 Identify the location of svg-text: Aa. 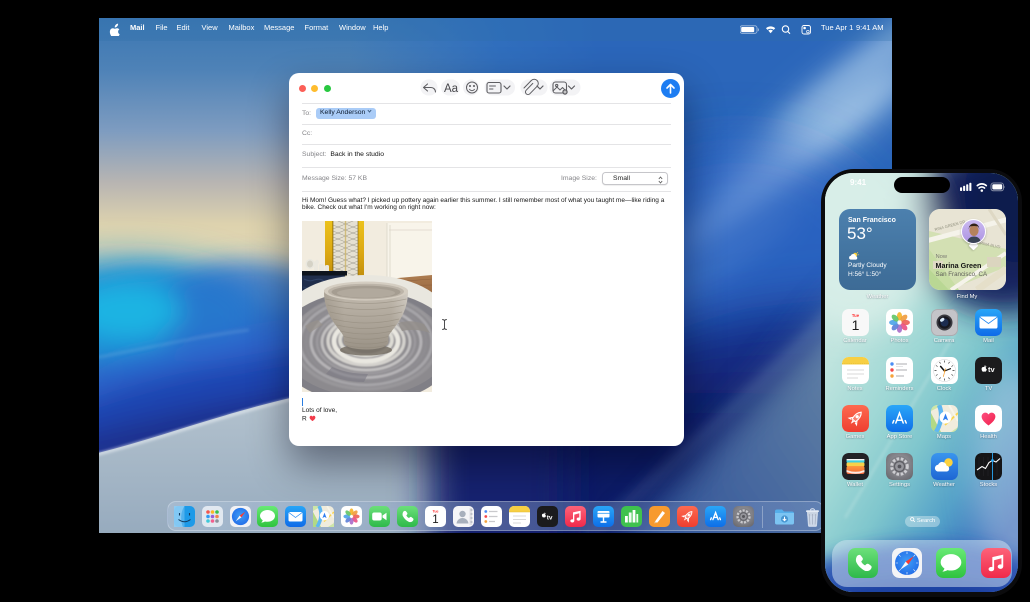
(451, 89).